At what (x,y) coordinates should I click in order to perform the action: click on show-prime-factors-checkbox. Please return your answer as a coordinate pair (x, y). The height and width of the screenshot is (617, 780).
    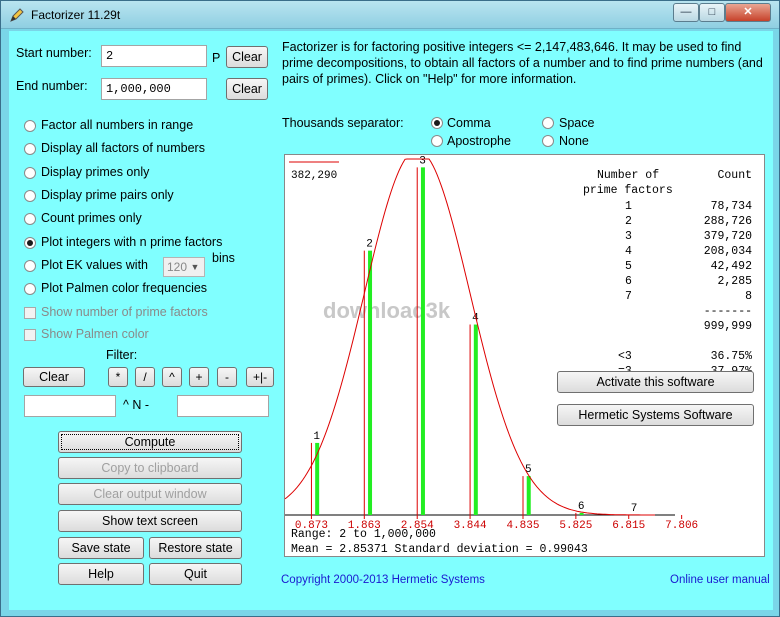
    Looking at the image, I should click on (30, 313).